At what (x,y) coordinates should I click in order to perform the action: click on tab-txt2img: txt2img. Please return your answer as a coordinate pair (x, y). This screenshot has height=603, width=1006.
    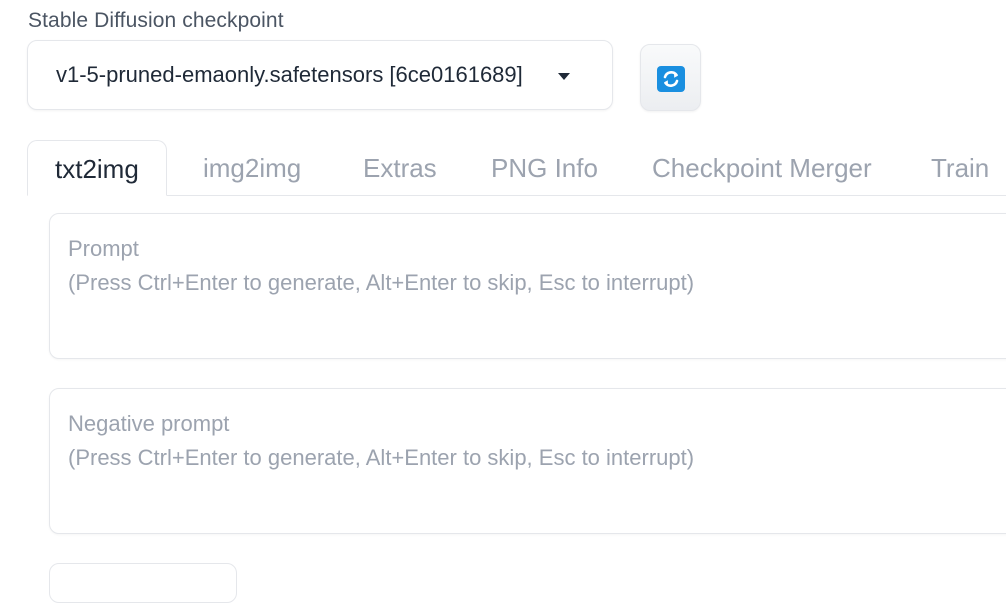
    Looking at the image, I should click on (97, 168).